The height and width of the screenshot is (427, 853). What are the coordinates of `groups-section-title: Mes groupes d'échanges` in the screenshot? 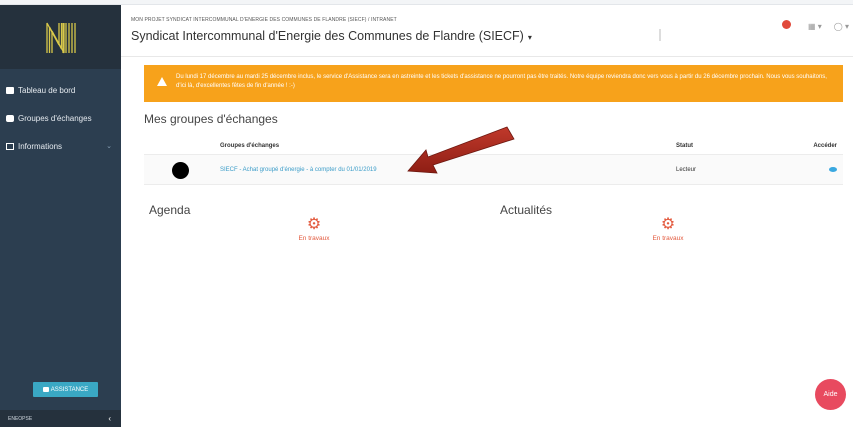 It's located at (211, 119).